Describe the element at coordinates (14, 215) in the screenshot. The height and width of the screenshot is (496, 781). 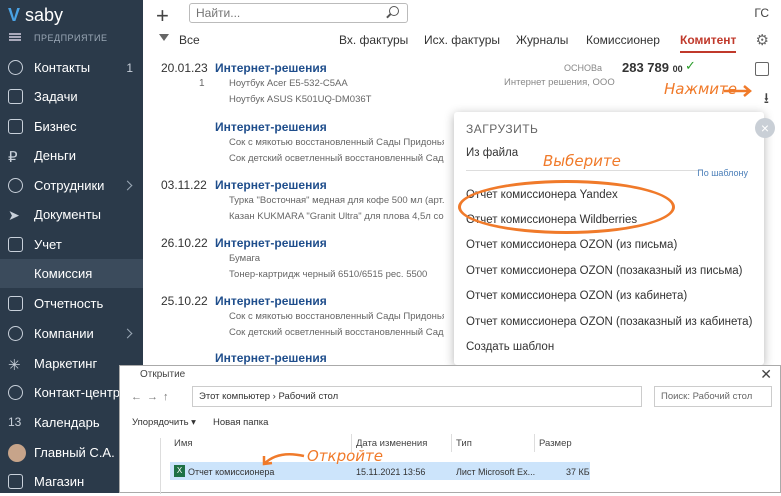
I see `send-icon: ➤` at that location.